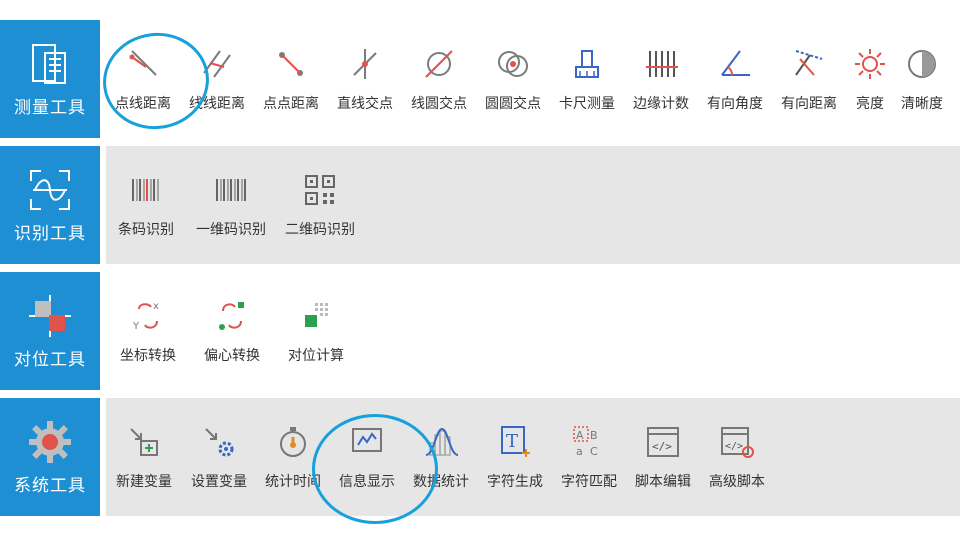  I want to click on tool-set-variable: 设置变量, so click(219, 457).